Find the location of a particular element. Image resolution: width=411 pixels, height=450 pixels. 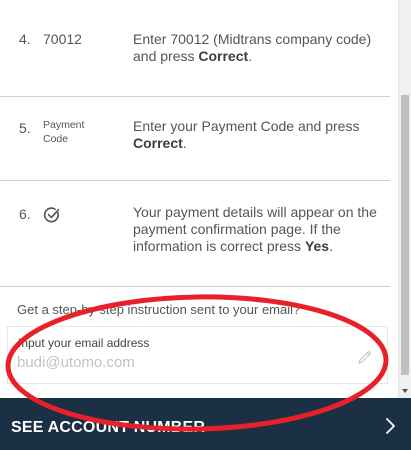

email-field-container: Input your email address is located at coordinates (197, 355).